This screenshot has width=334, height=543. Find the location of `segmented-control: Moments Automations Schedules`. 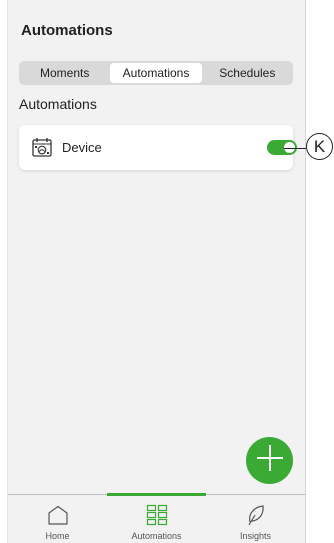

segmented-control: Moments Automations Schedules is located at coordinates (156, 73).